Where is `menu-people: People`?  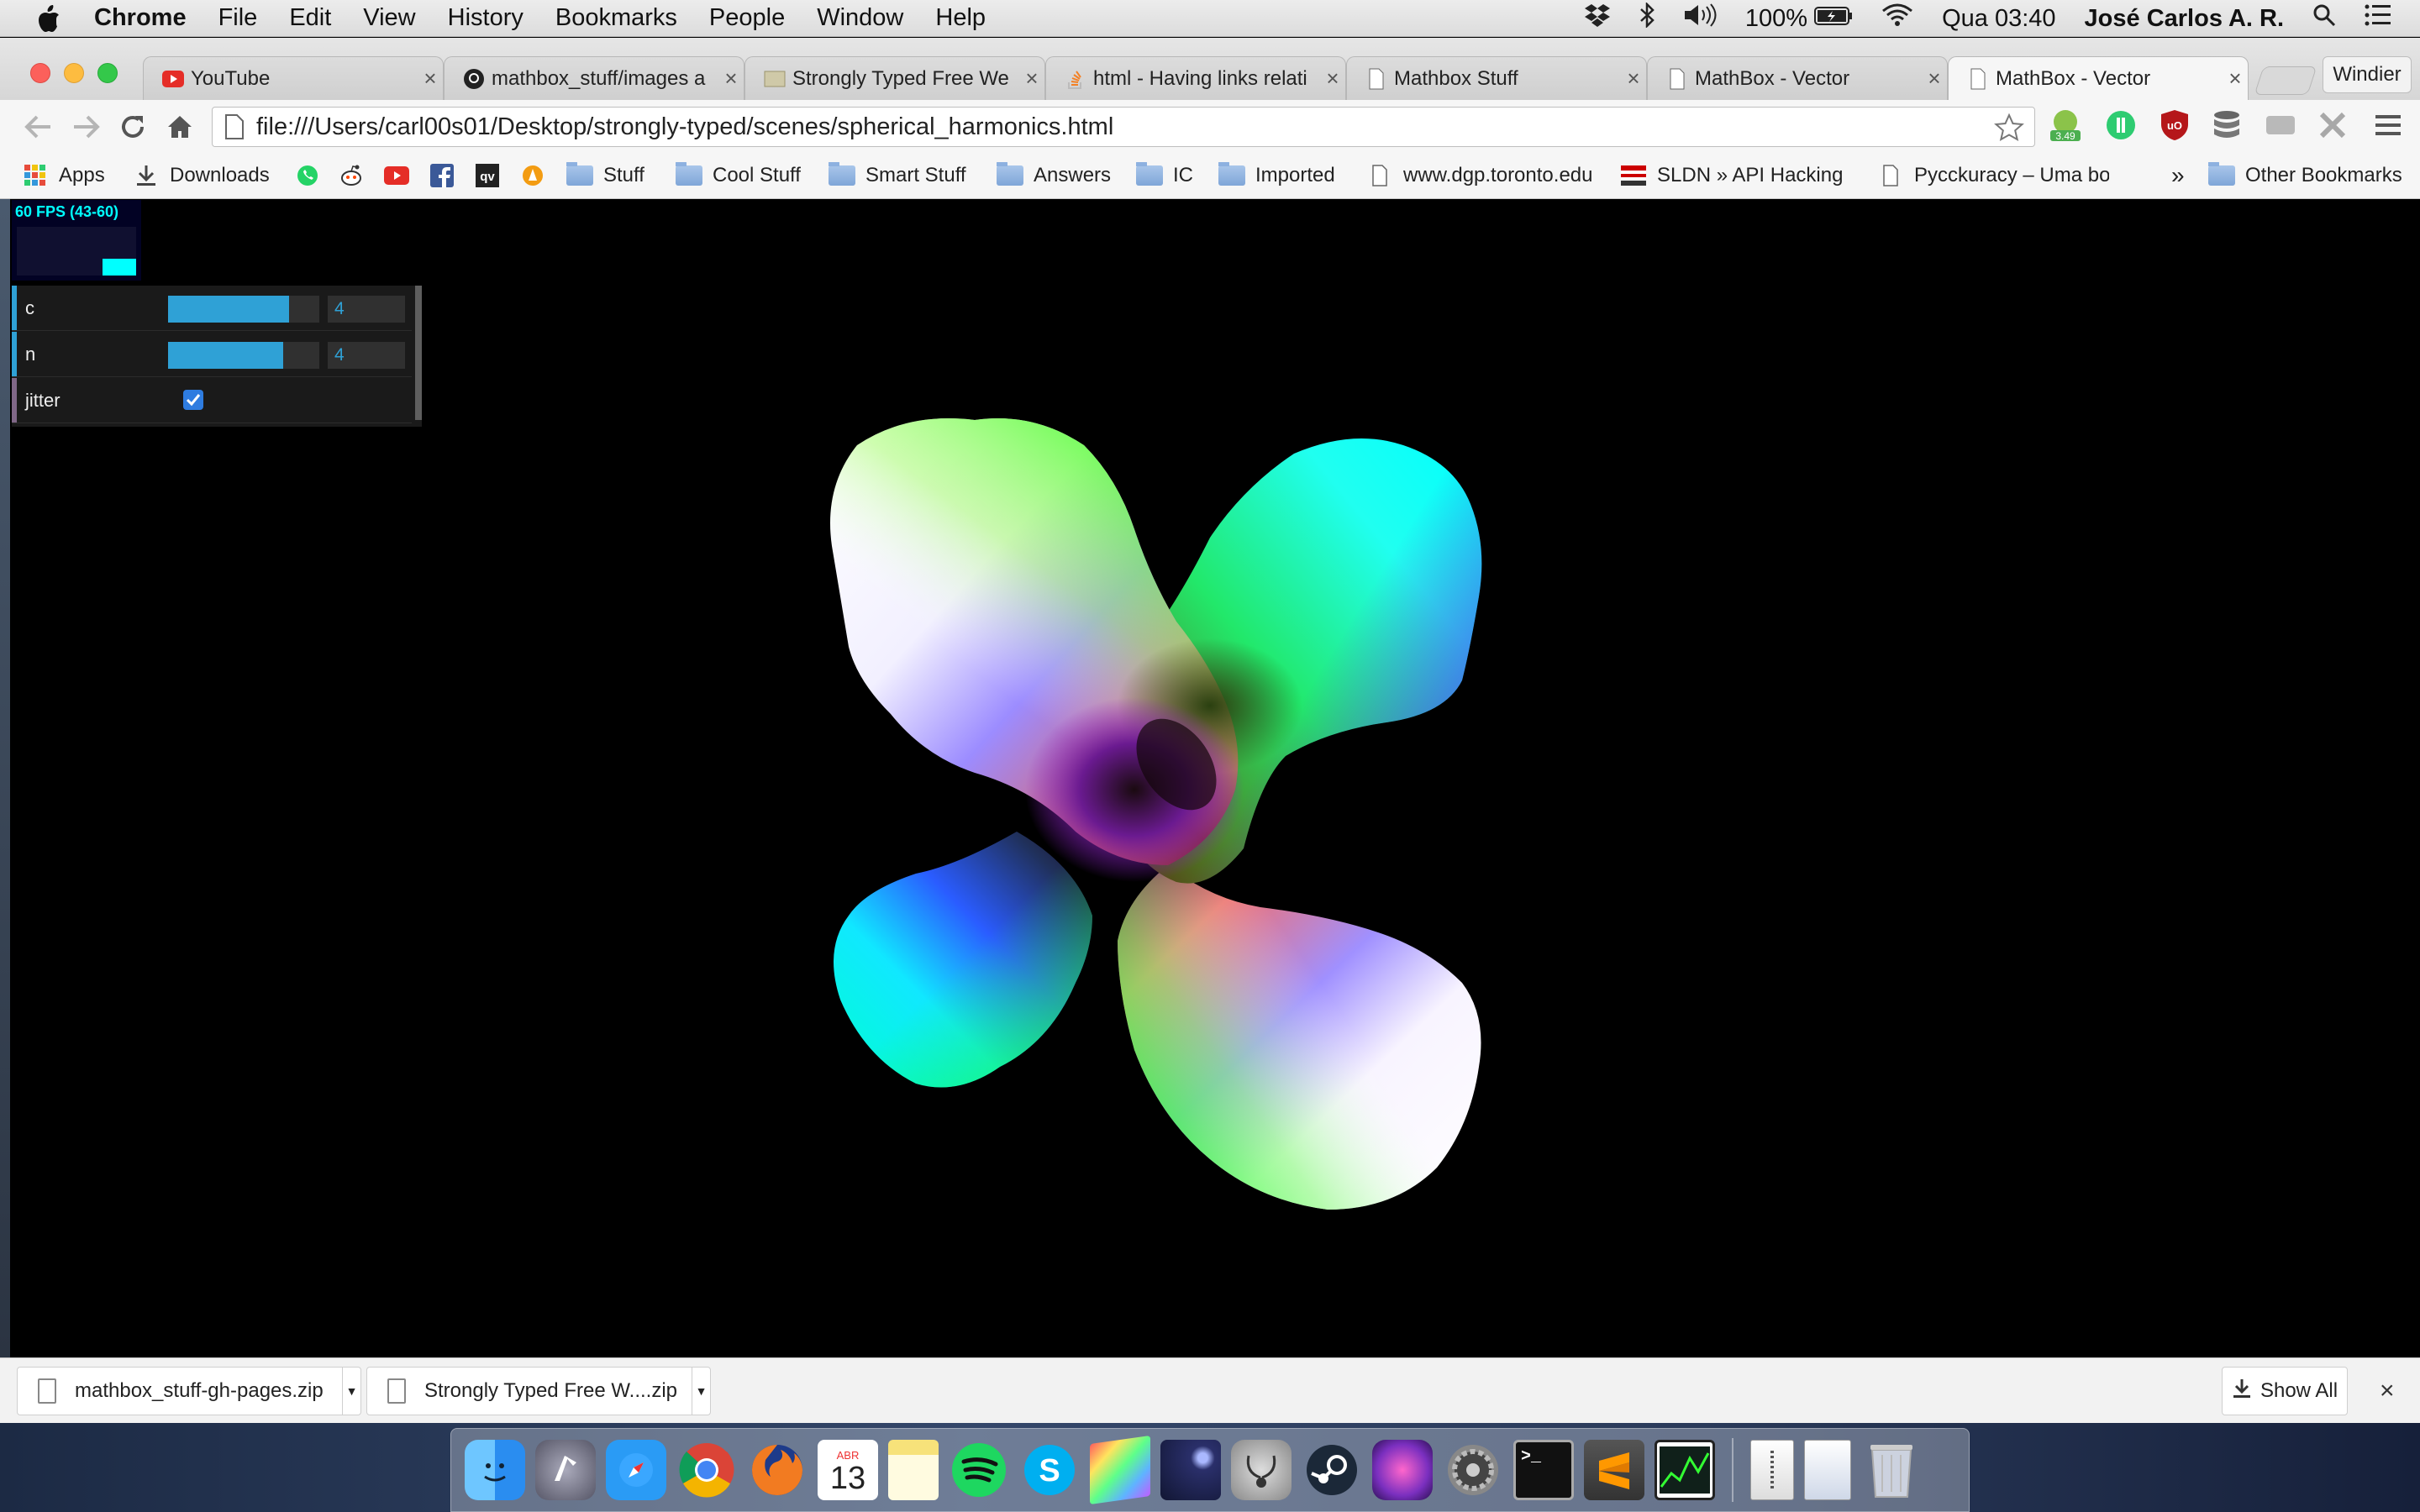 menu-people: People is located at coordinates (747, 18).